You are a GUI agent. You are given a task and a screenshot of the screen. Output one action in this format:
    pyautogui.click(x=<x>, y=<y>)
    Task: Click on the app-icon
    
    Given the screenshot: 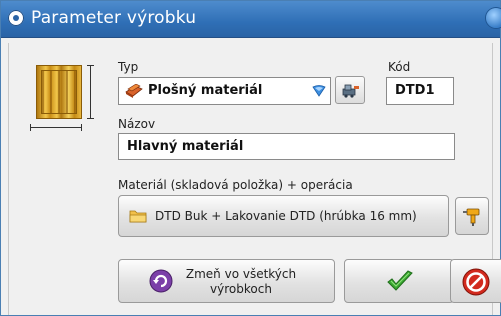 What is the action you would take?
    pyautogui.click(x=16, y=18)
    